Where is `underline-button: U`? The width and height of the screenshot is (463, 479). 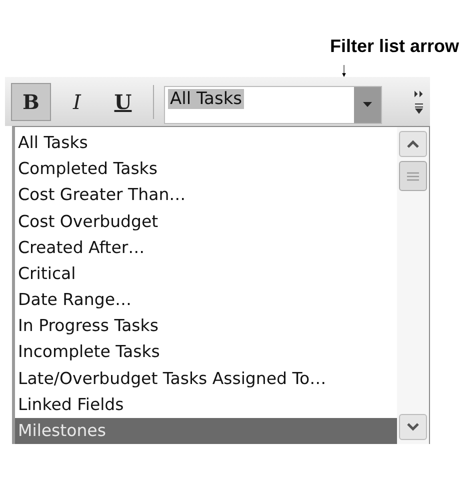
underline-button: U is located at coordinates (123, 101).